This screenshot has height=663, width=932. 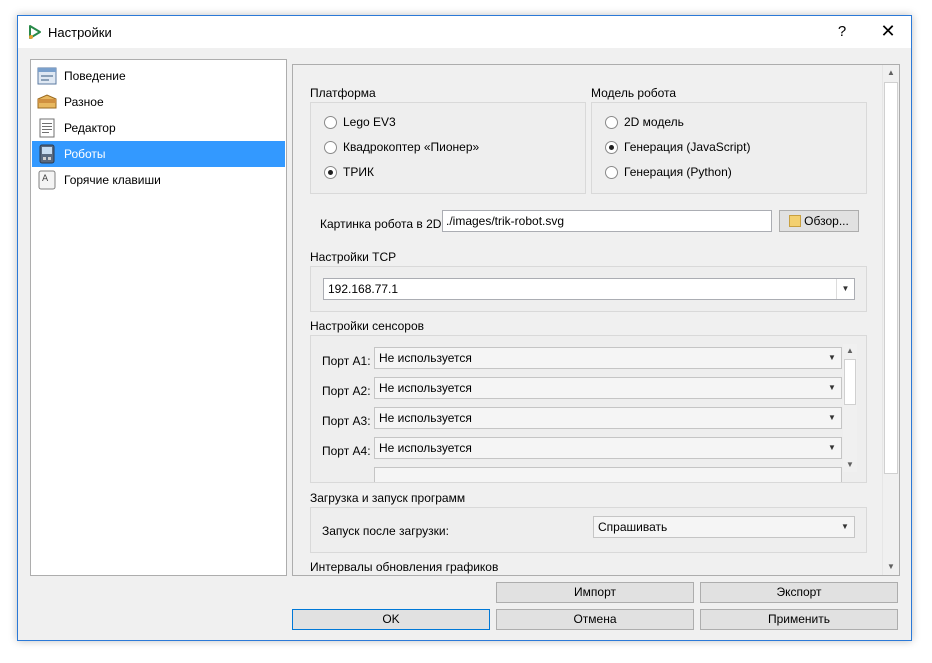 I want to click on help-button: ?, so click(x=842, y=31).